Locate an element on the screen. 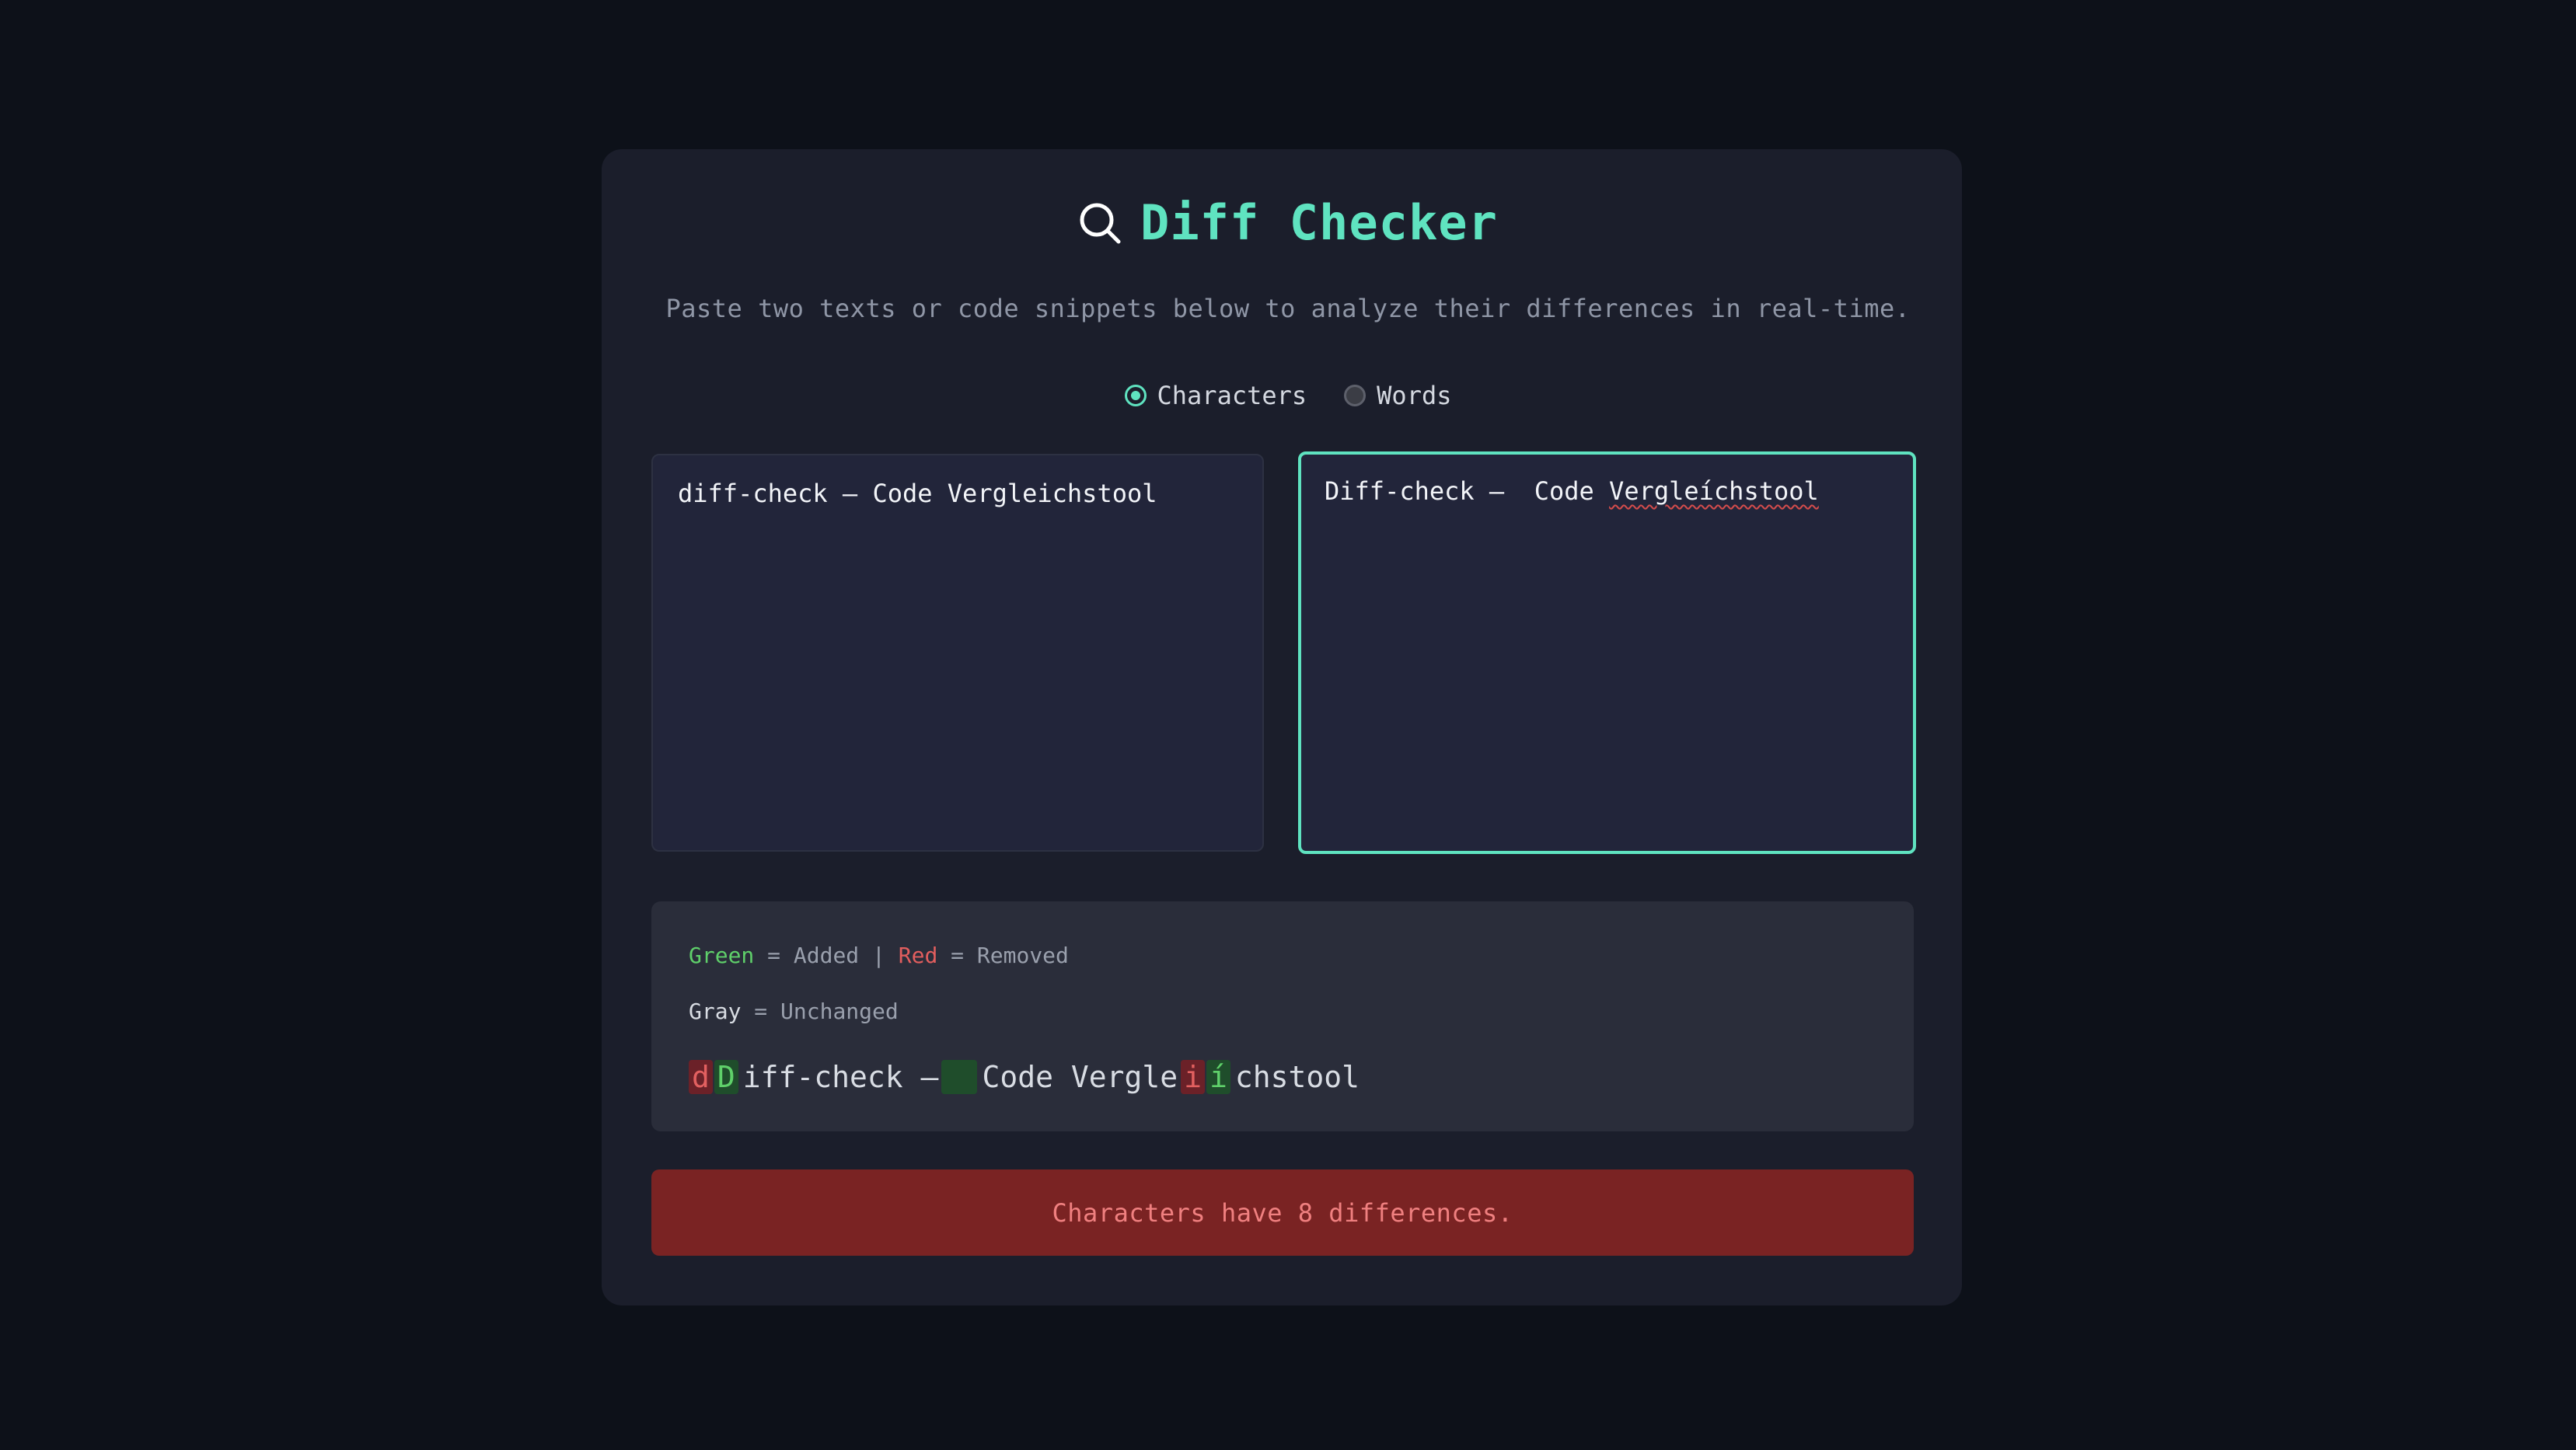 Image resolution: width=2576 pixels, height=1450 pixels. legend-removed-word: Red is located at coordinates (918, 955).